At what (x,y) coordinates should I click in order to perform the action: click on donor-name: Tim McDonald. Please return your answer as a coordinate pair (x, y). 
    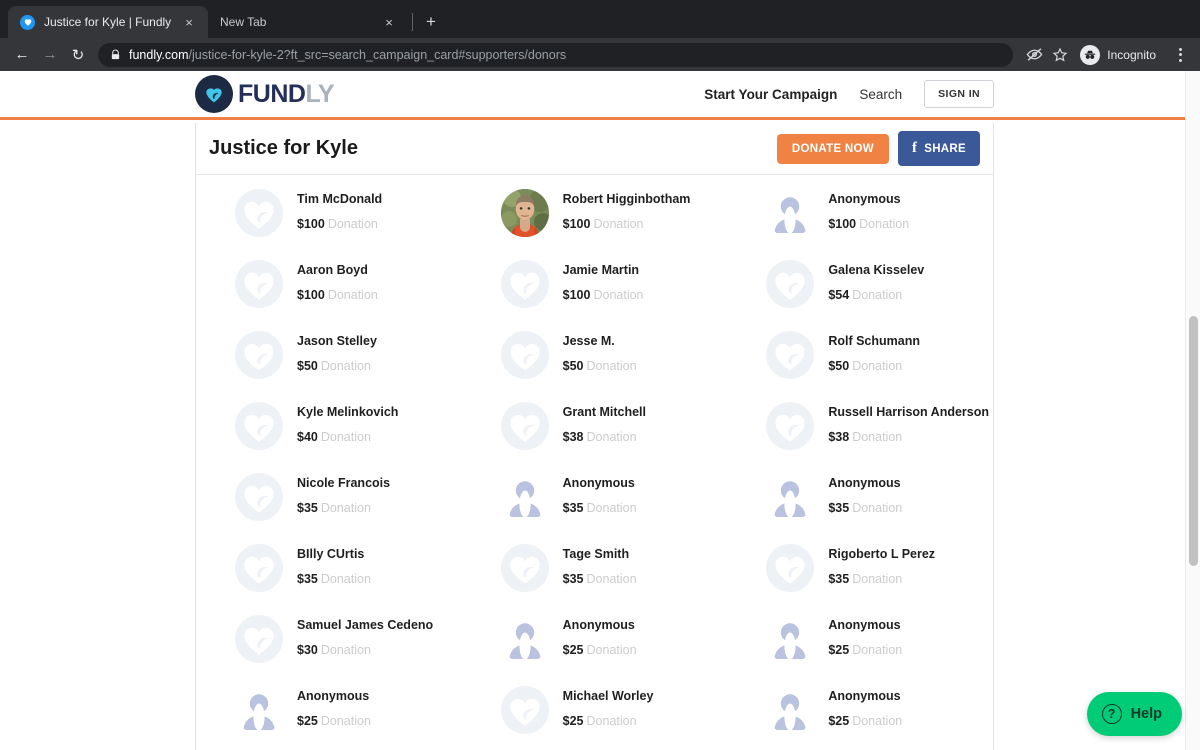
    Looking at the image, I should click on (340, 199).